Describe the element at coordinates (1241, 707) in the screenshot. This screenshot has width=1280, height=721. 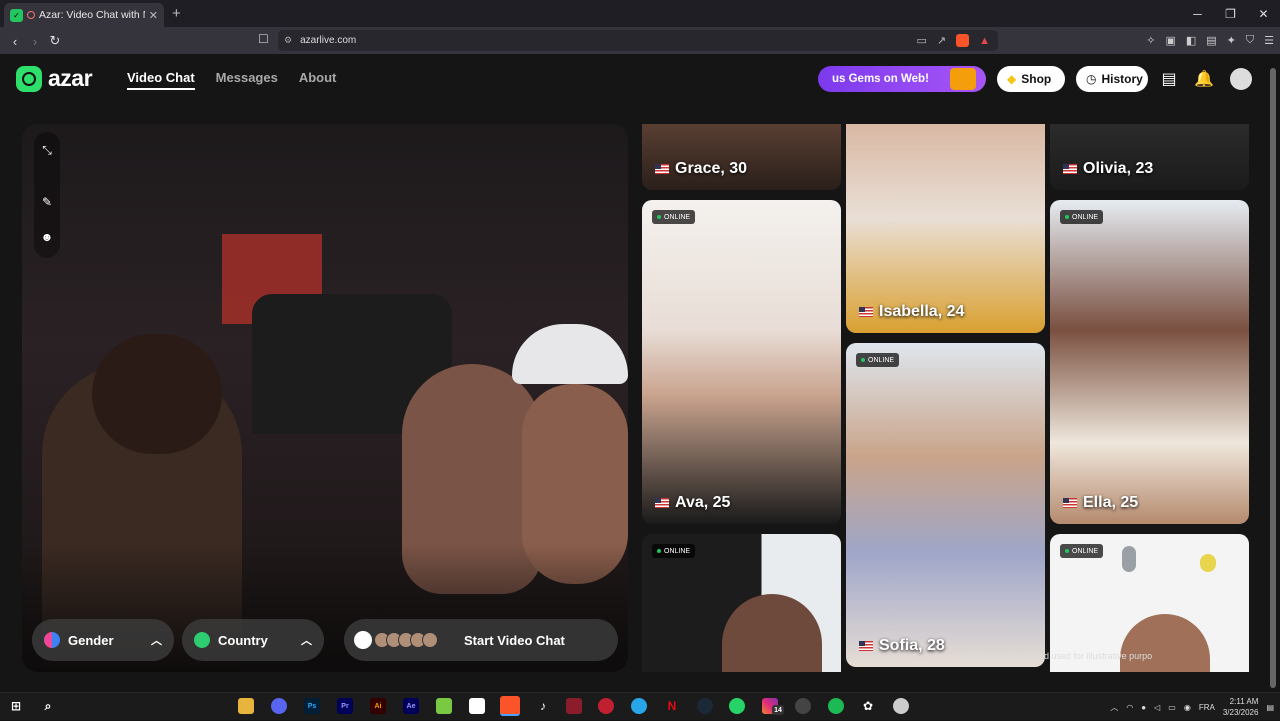
I see `clock: 2:11 AM 3/23/2026` at that location.